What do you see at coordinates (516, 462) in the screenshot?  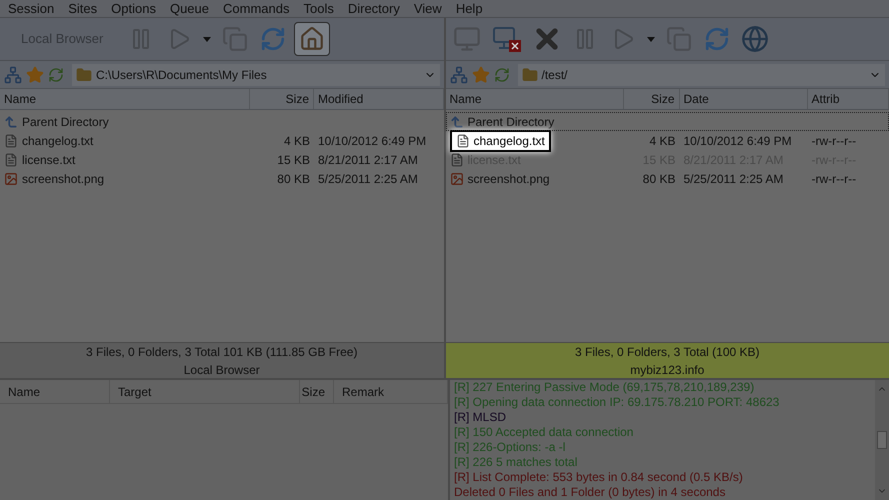 I see `log-line: [R] 226 5 matches total` at bounding box center [516, 462].